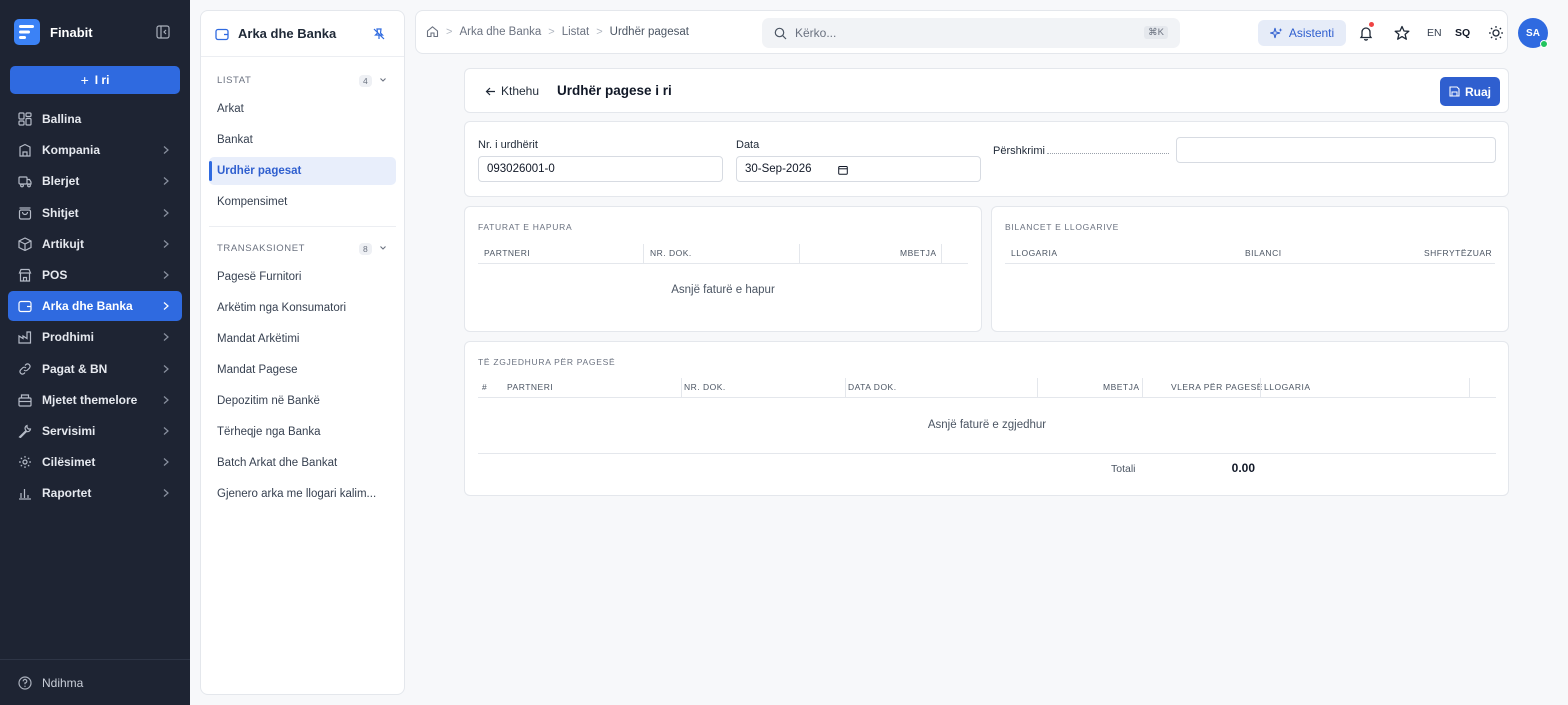 This screenshot has width=1568, height=705. Describe the element at coordinates (71, 32) in the screenshot. I see `brand-name: Finabit` at that location.